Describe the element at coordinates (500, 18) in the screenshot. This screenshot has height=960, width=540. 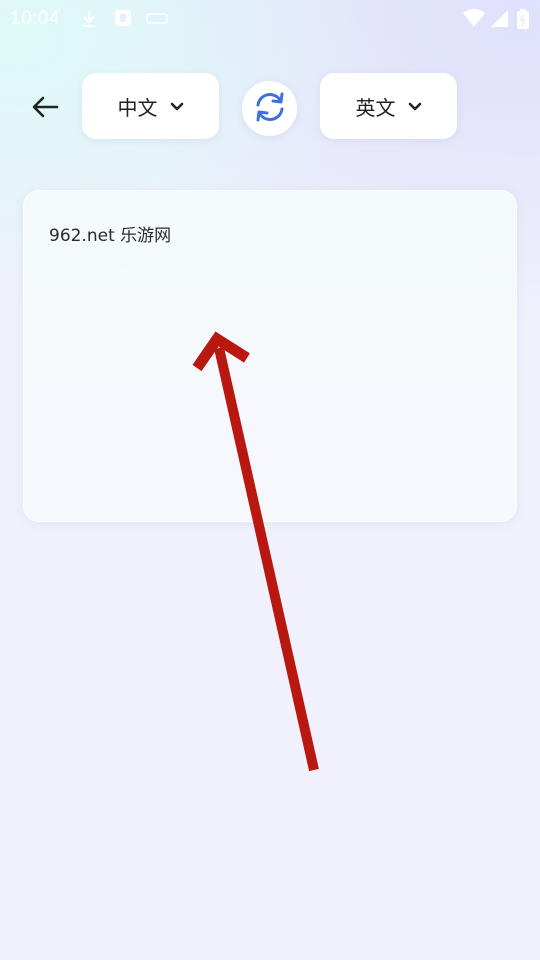
I see `cell-signal-icon` at that location.